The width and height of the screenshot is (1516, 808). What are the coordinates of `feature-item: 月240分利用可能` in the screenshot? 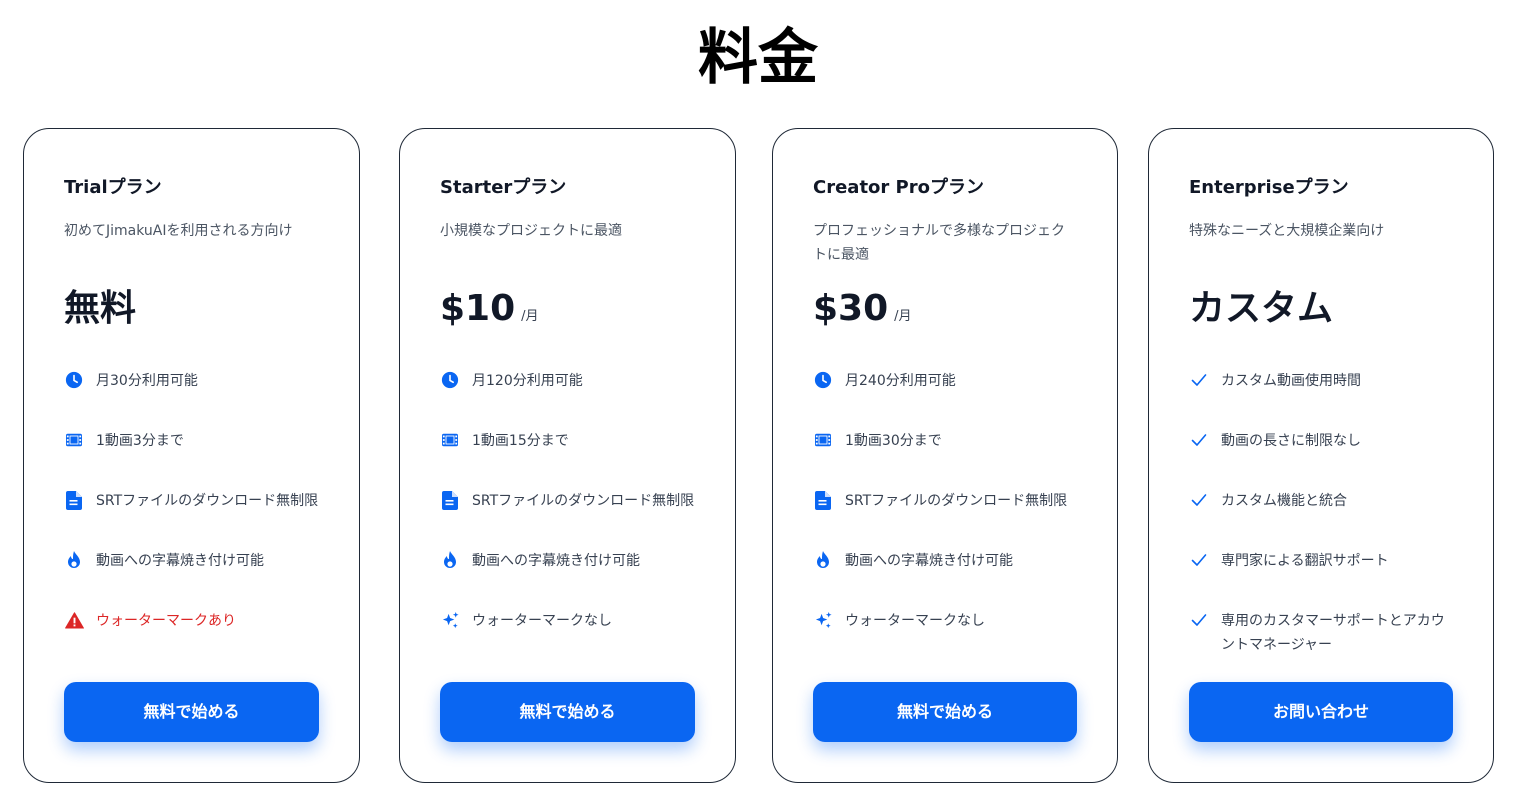 It's located at (958, 381).